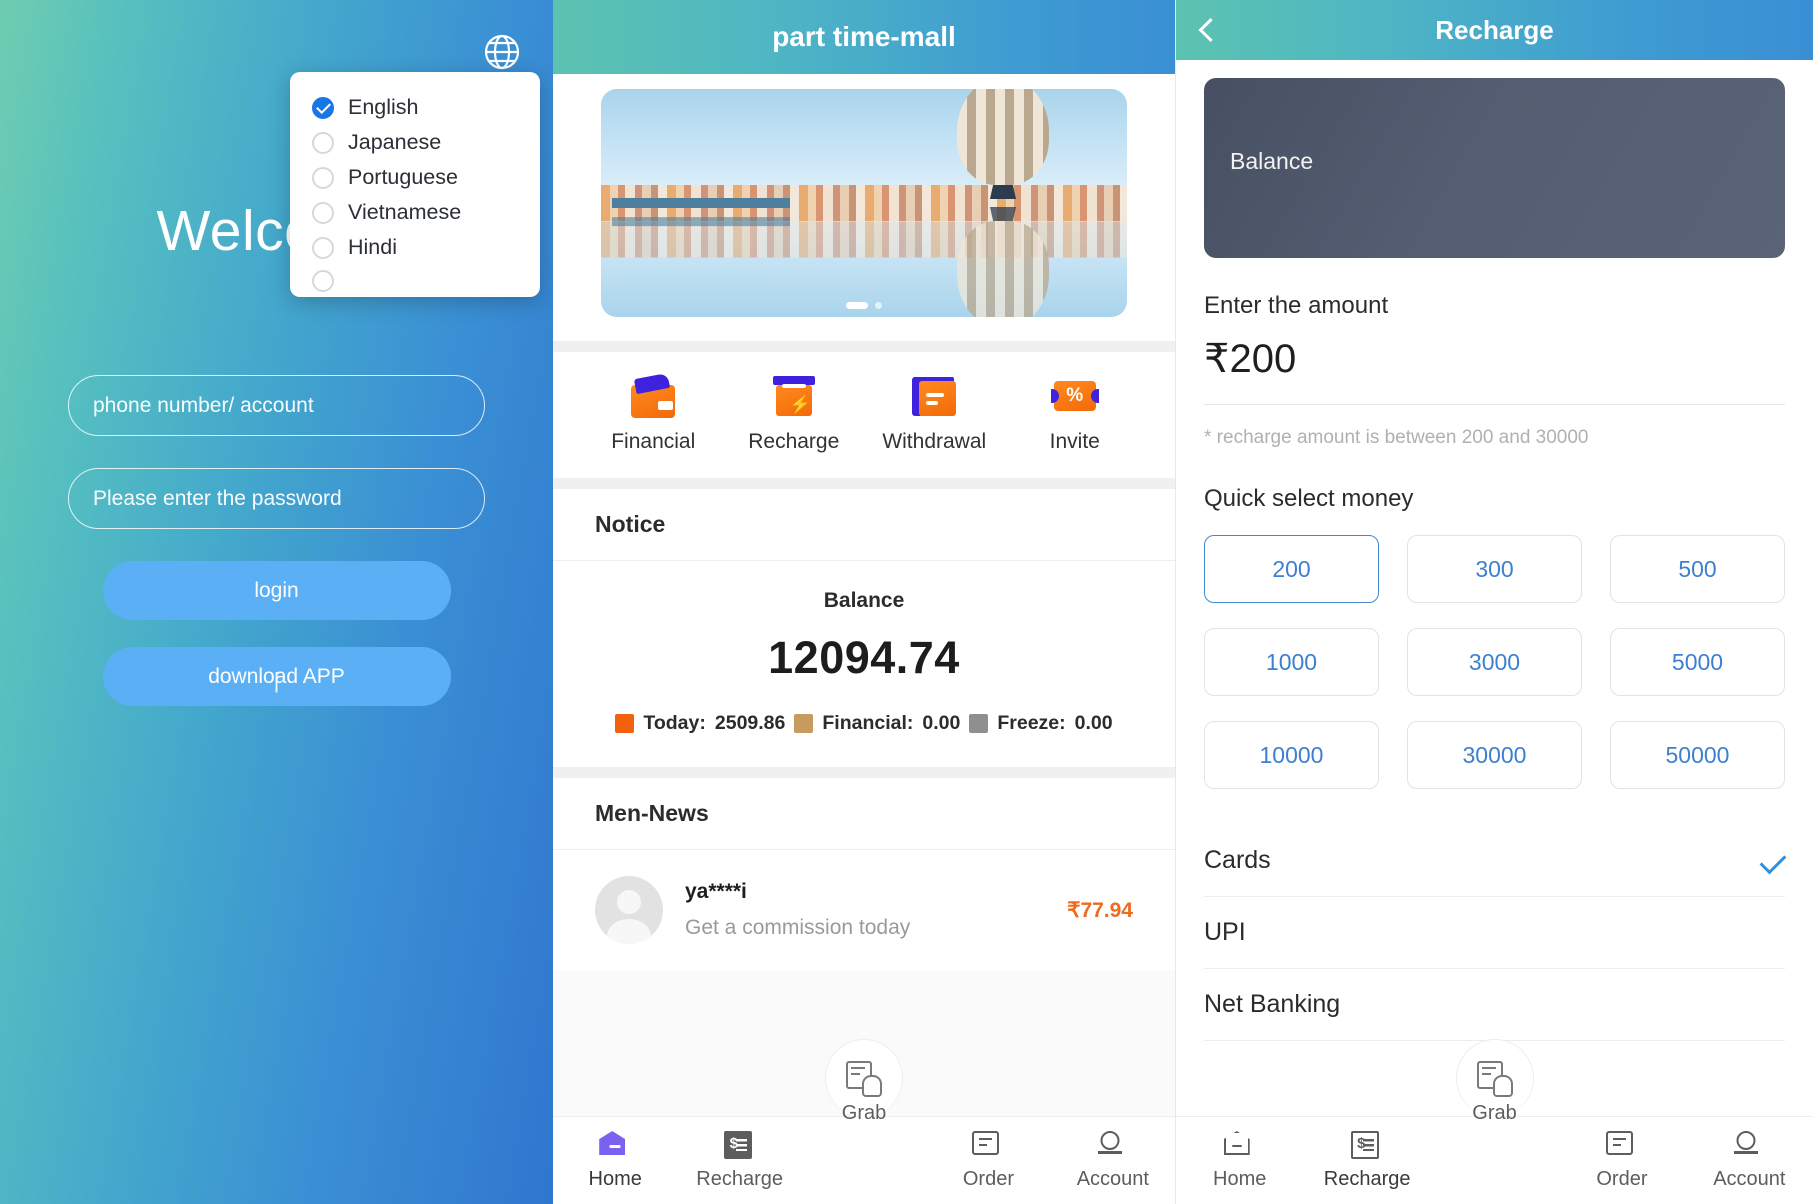 The height and width of the screenshot is (1204, 1813). I want to click on tab-label: Grab, so click(864, 1113).